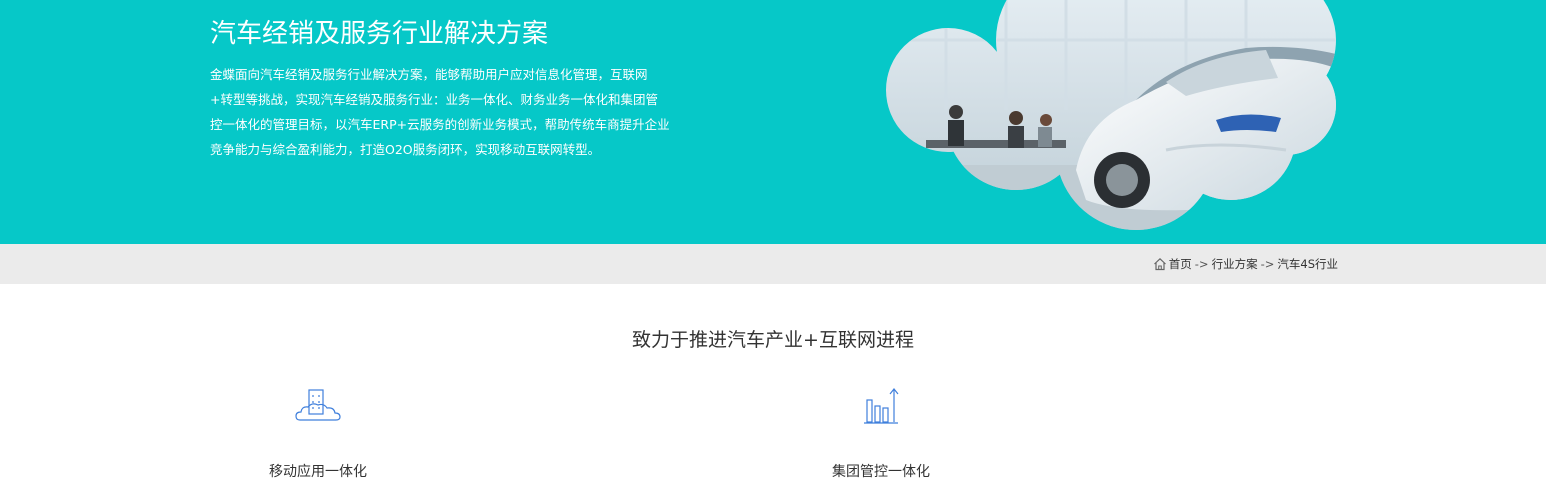 The image size is (1546, 482). What do you see at coordinates (881, 434) in the screenshot?
I see `feature-group-management: 集团管控一体化` at bounding box center [881, 434].